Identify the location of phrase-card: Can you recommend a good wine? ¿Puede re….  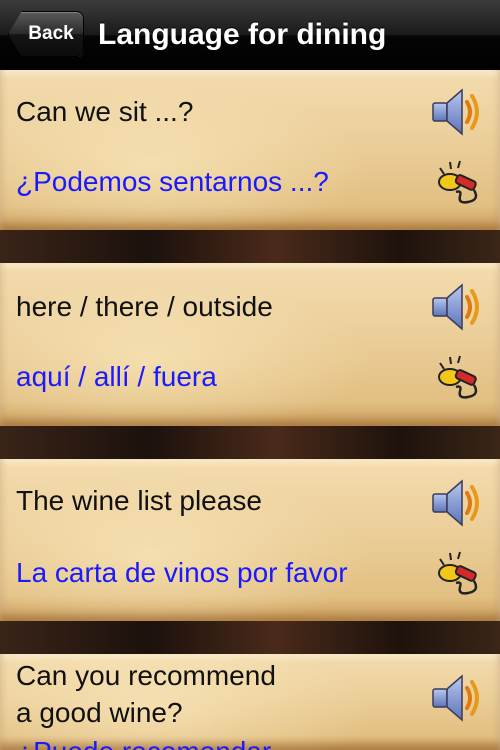
(250, 702).